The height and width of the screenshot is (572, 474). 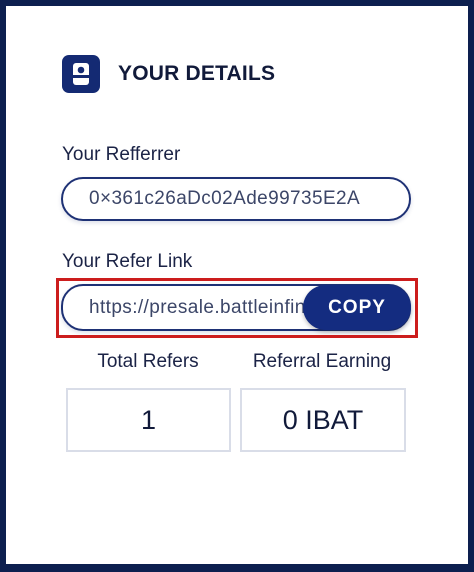 I want to click on referral-earning-label: Referral Earning, so click(x=322, y=361).